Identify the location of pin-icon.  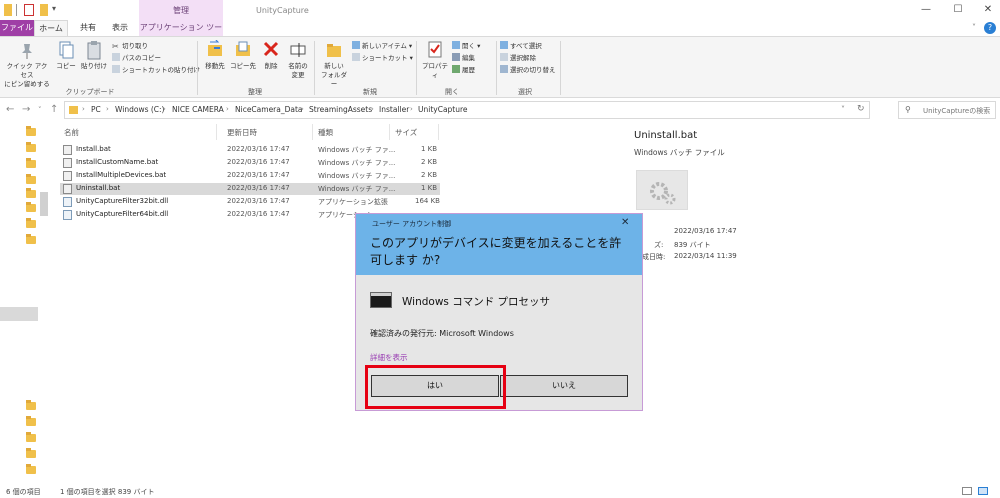
(27, 50).